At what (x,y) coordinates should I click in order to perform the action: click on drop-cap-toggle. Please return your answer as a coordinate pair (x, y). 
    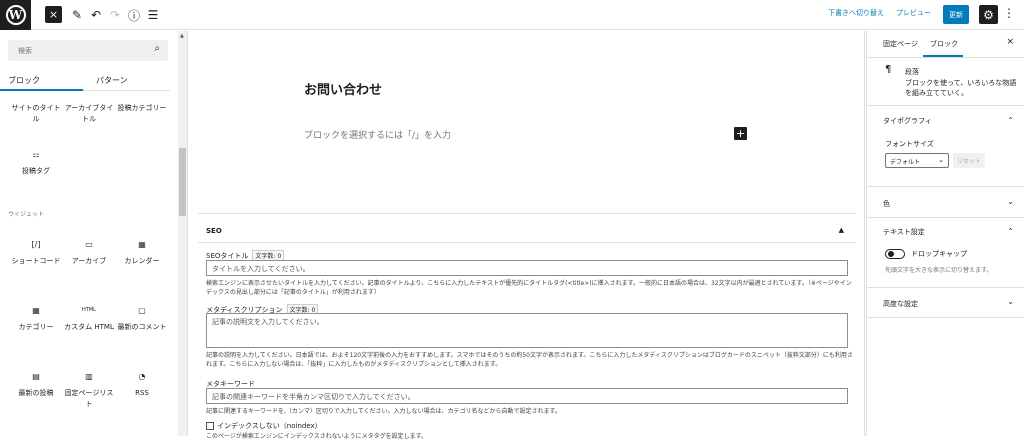
    Looking at the image, I should click on (895, 254).